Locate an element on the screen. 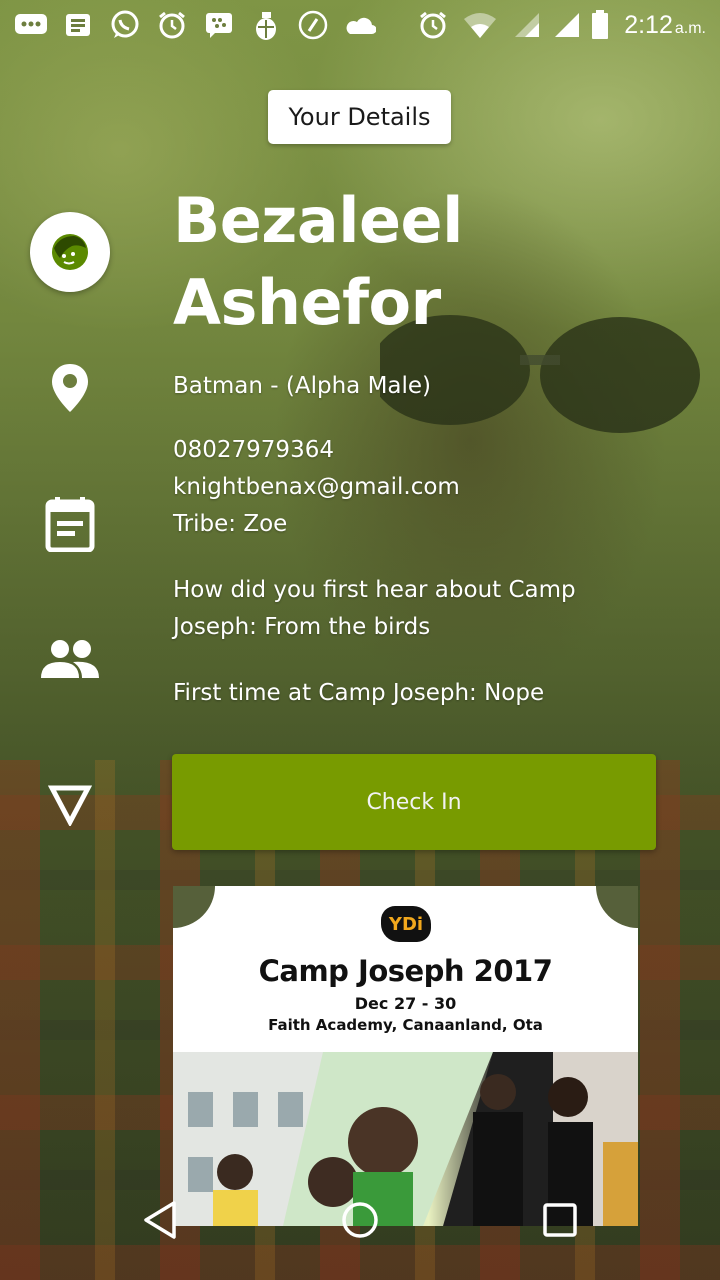  first-time-text: First time at Camp Joseph: Nope is located at coordinates (359, 693).